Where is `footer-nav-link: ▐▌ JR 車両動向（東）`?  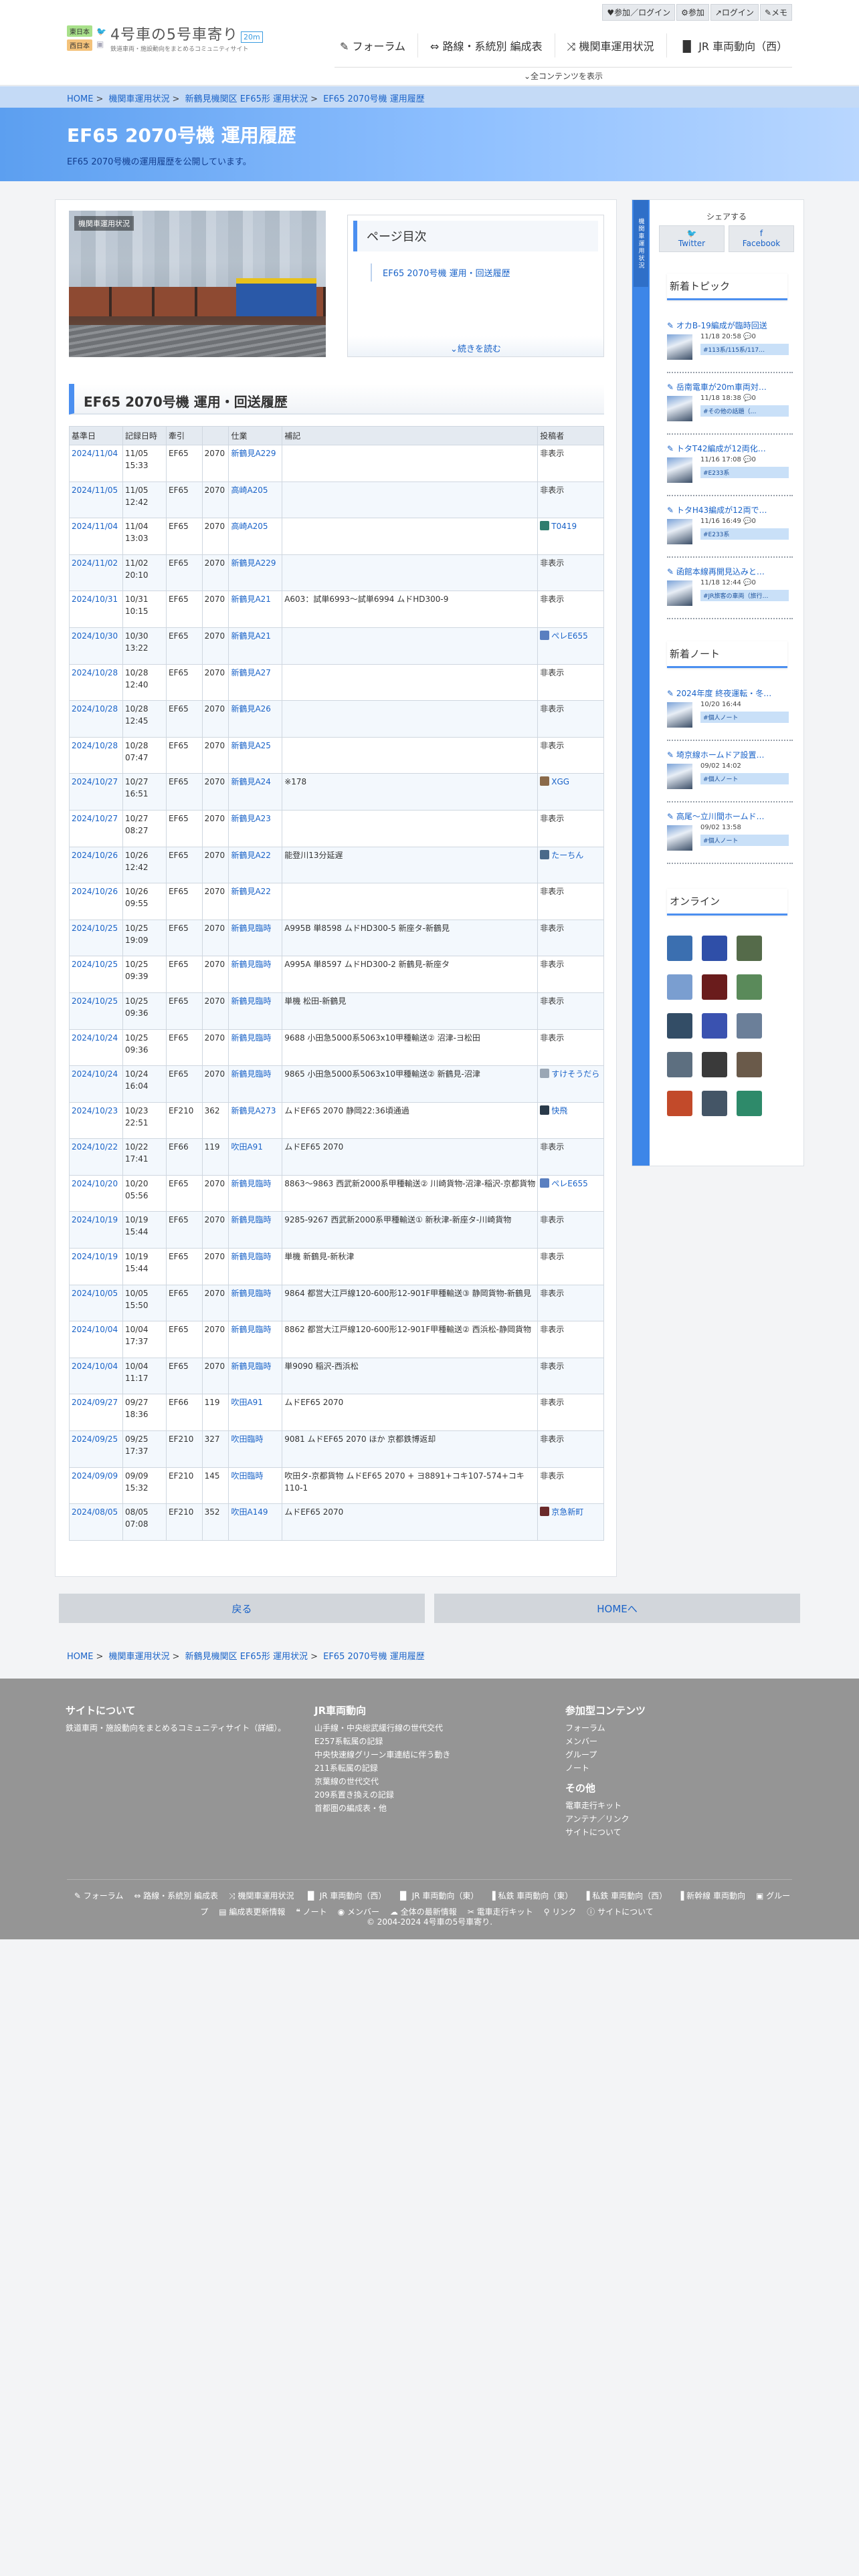
footer-nav-link: ▐▌ JR 車両動向（東） is located at coordinates (438, 1896).